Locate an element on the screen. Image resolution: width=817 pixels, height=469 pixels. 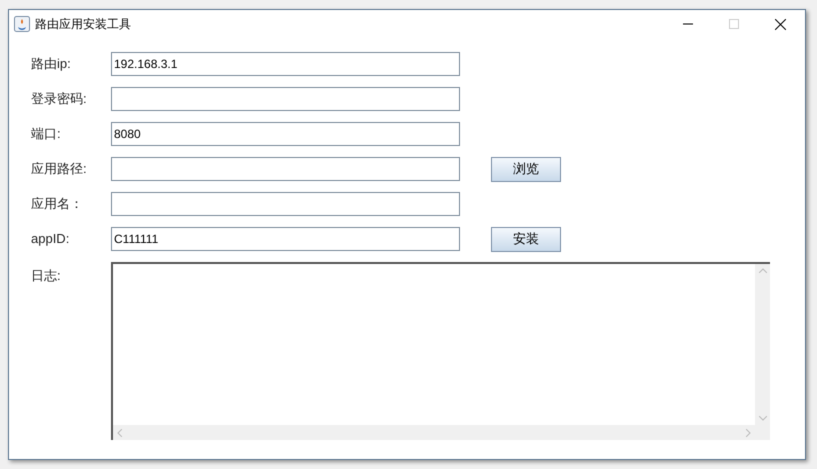
close-icon is located at coordinates (780, 24).